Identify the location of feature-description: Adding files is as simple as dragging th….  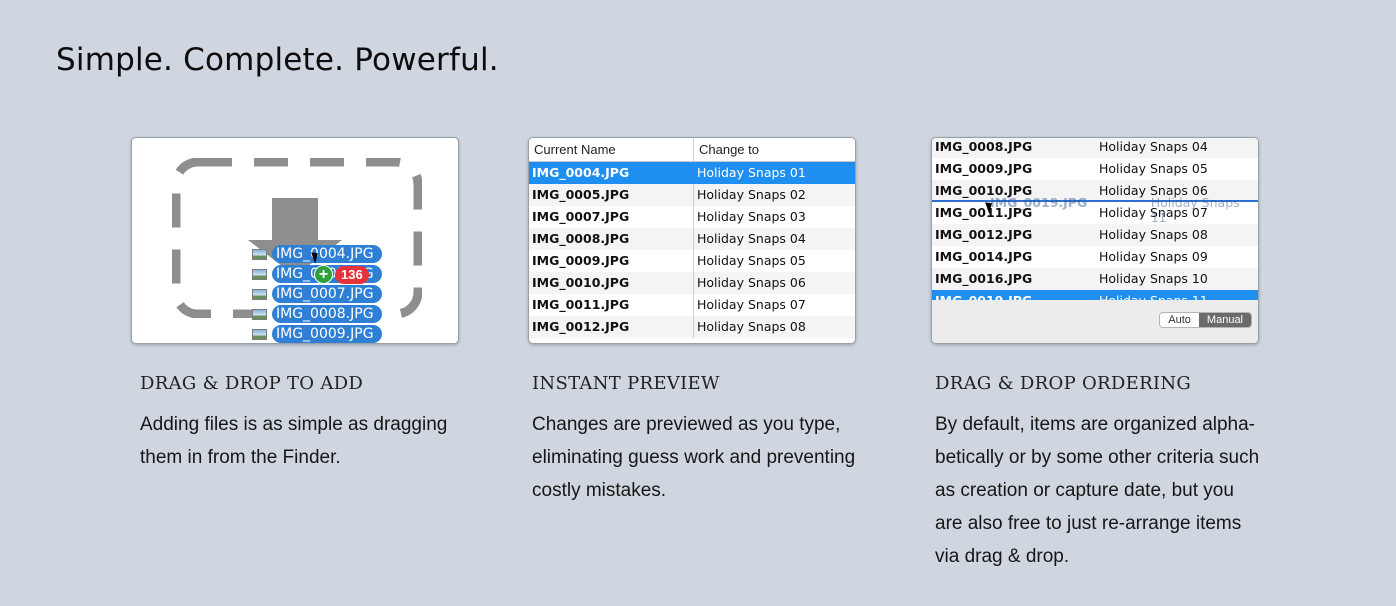
(294, 441).